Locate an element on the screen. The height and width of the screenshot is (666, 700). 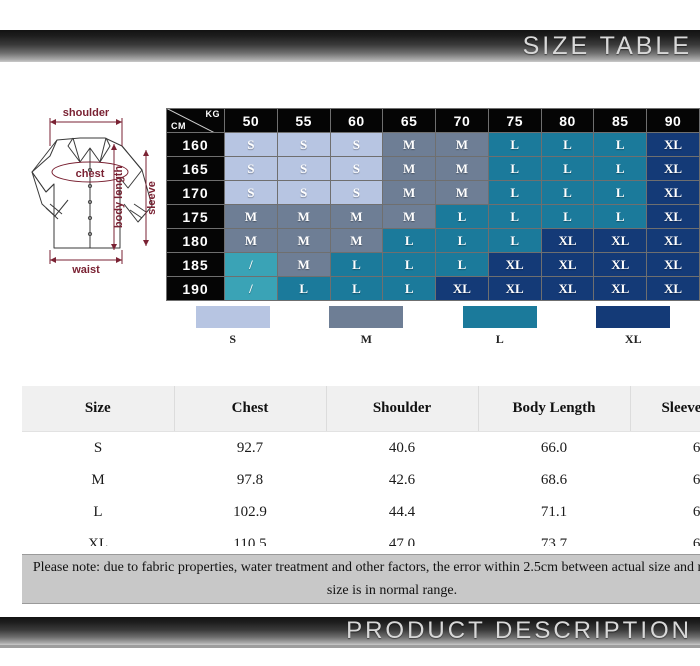
legend-item: M is located at coordinates (367, 326).